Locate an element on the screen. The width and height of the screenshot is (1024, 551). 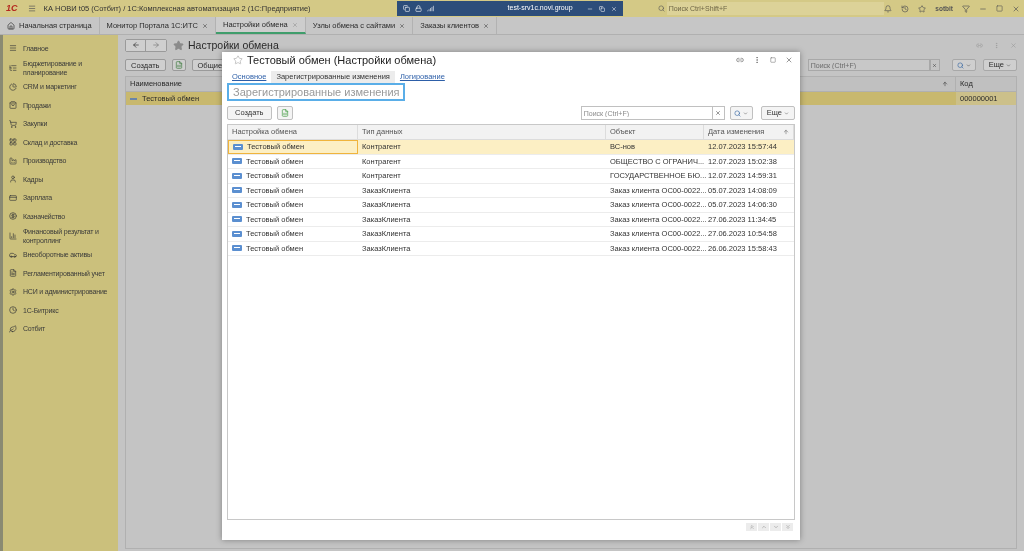
bar-chart-icon is located at coordinates (13, 235).